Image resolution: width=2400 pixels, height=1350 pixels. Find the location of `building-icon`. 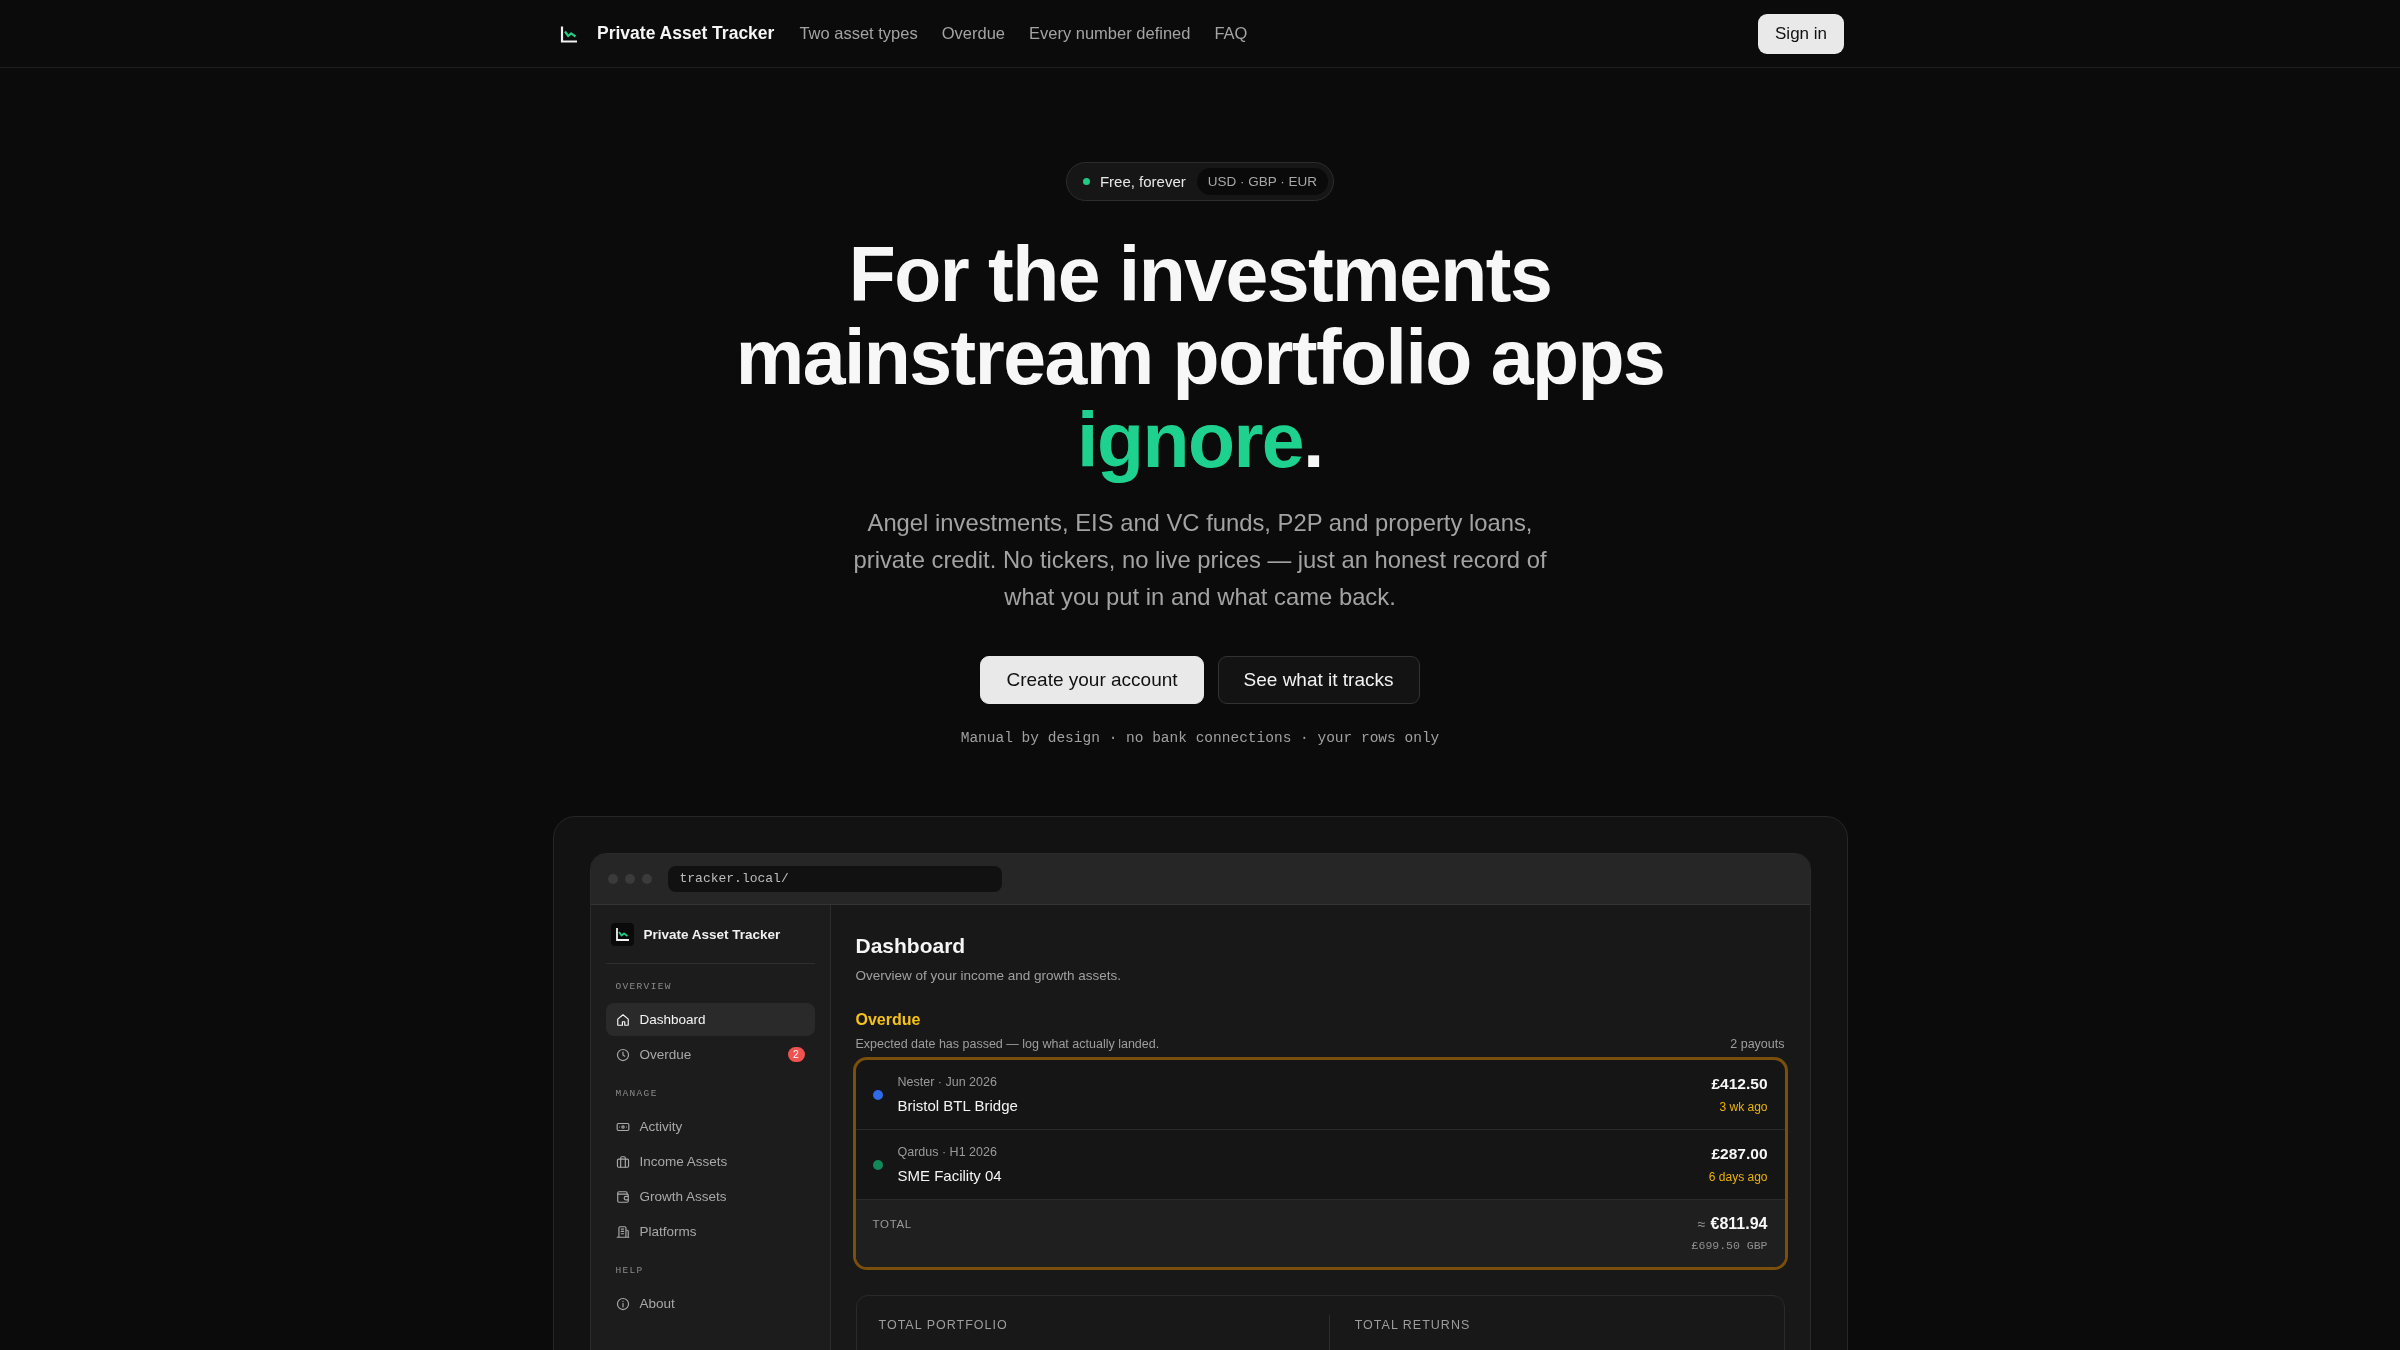

building-icon is located at coordinates (622, 1231).